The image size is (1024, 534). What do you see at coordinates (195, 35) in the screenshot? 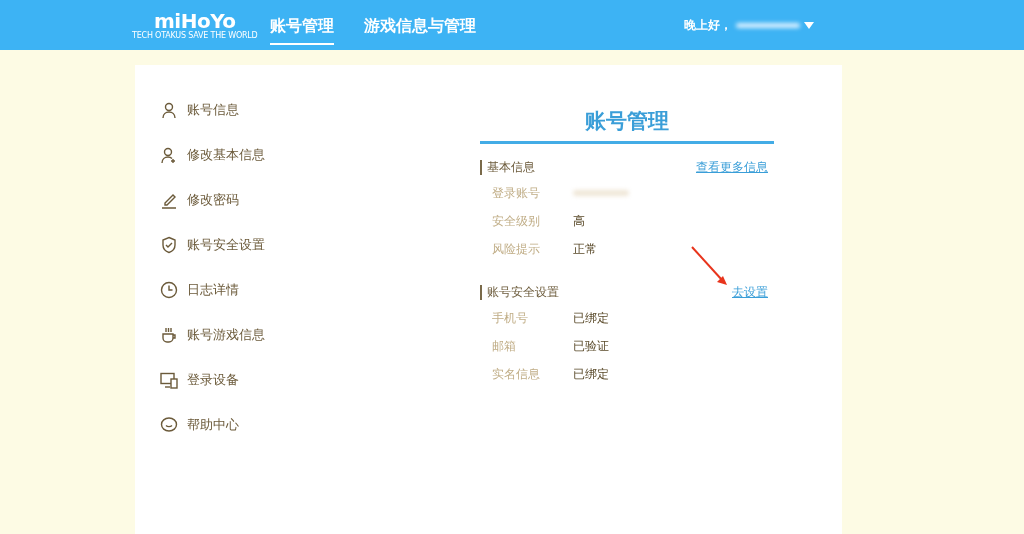
I see `logo-tagline: TECH OTAKUS SAVE THE WORLD` at bounding box center [195, 35].